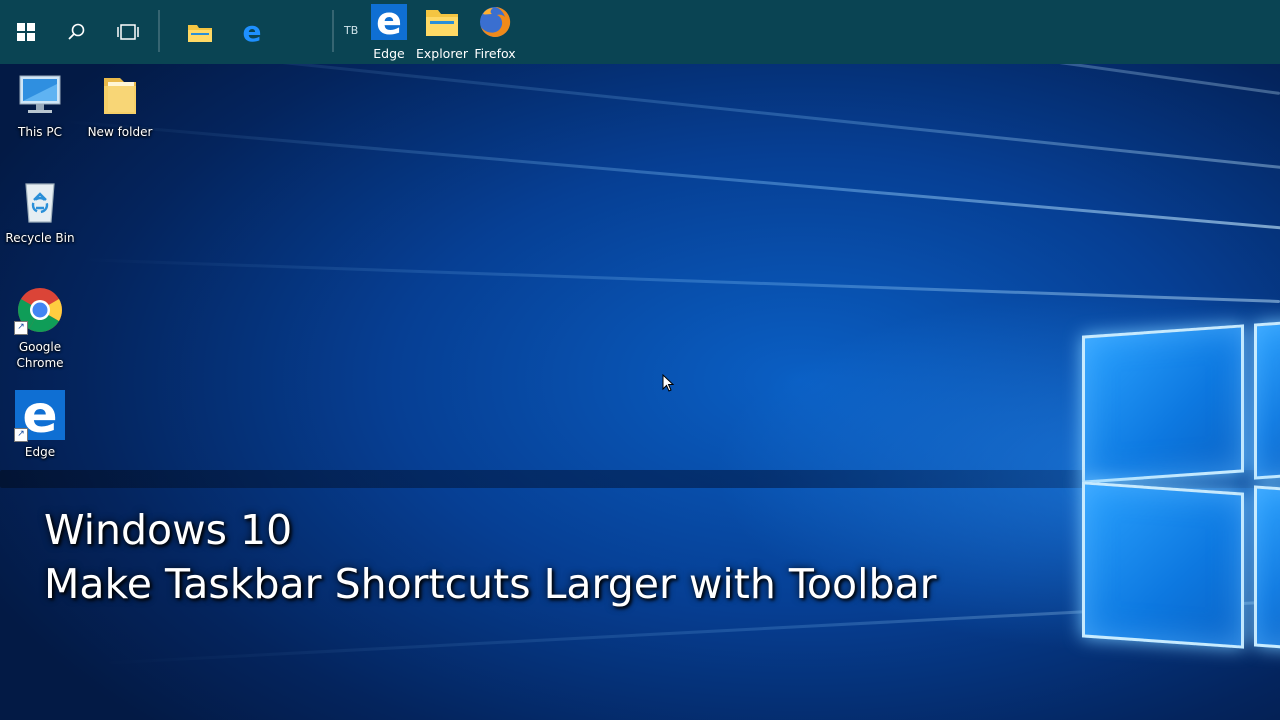  Describe the element at coordinates (640, 32) in the screenshot. I see `taskbar: e TB e Edge Explorer Firefox` at that location.